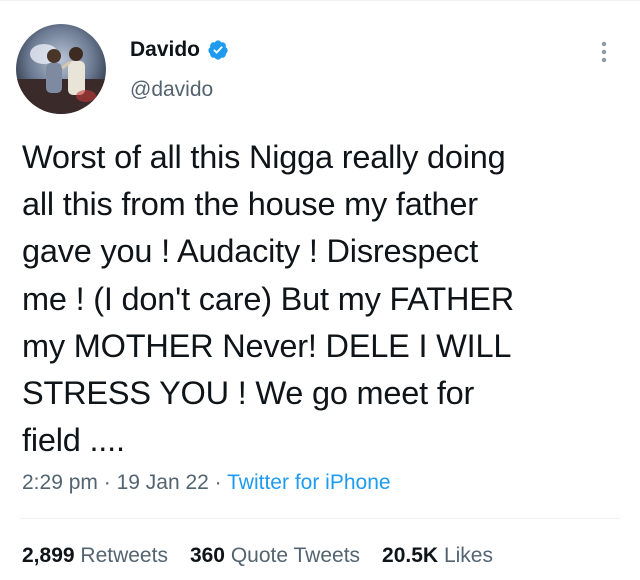 This screenshot has height=580, width=640. What do you see at coordinates (410, 555) in the screenshot?
I see `likes-count: 20.5K` at bounding box center [410, 555].